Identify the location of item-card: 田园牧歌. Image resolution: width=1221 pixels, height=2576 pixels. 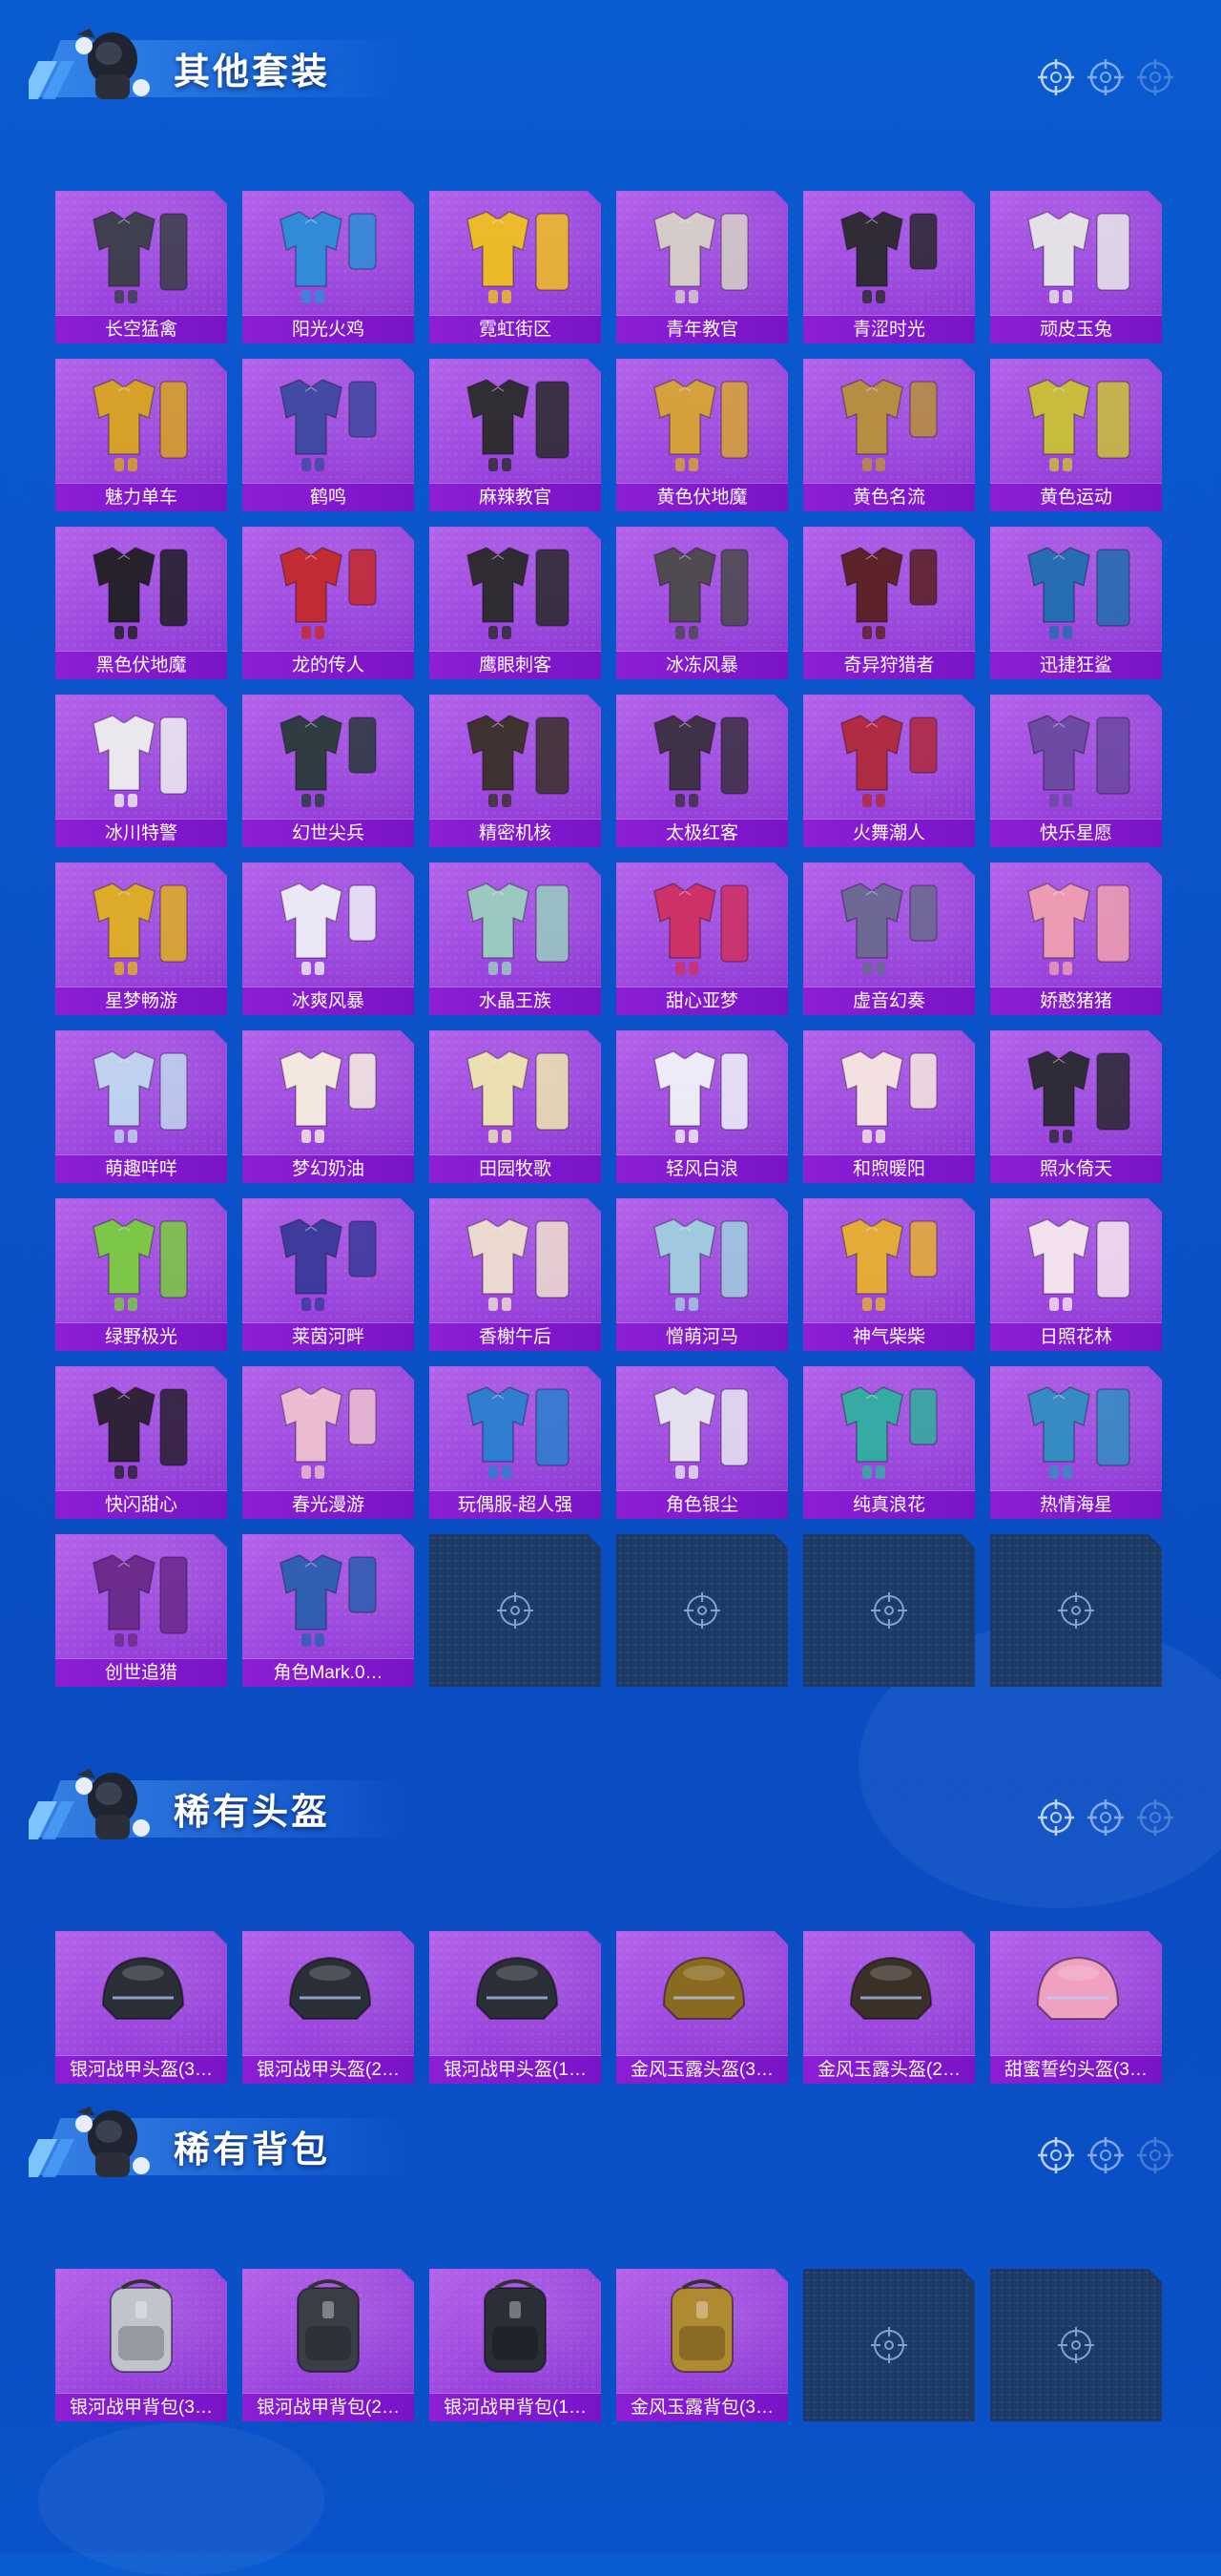
(515, 1106).